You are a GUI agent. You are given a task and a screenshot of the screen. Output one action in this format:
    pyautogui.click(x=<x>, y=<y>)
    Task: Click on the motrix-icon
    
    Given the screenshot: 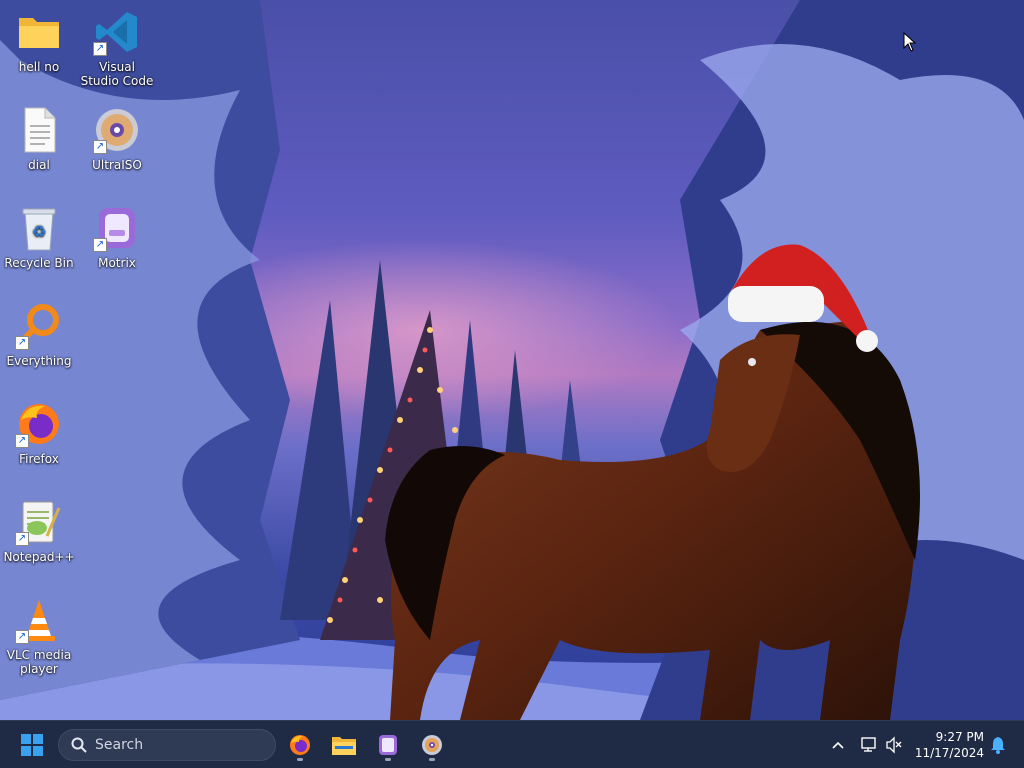 What is the action you would take?
    pyautogui.click(x=388, y=745)
    